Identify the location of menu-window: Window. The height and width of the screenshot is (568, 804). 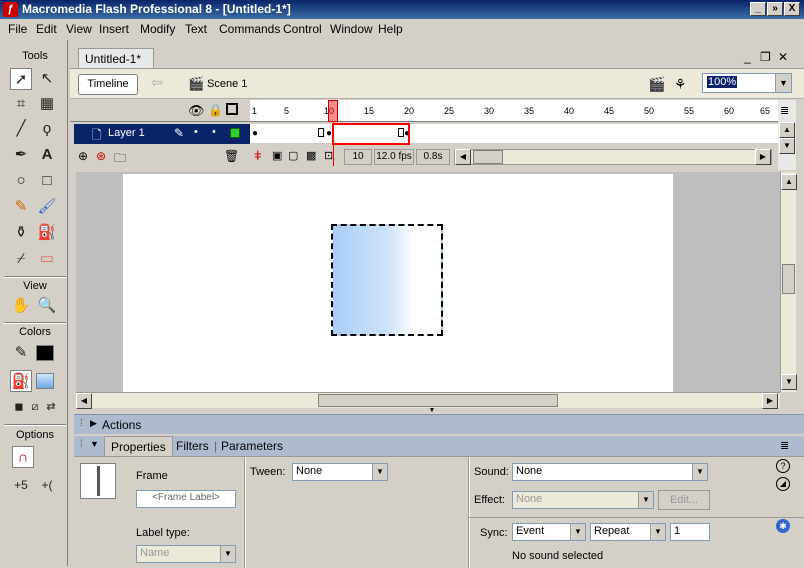
(351, 29).